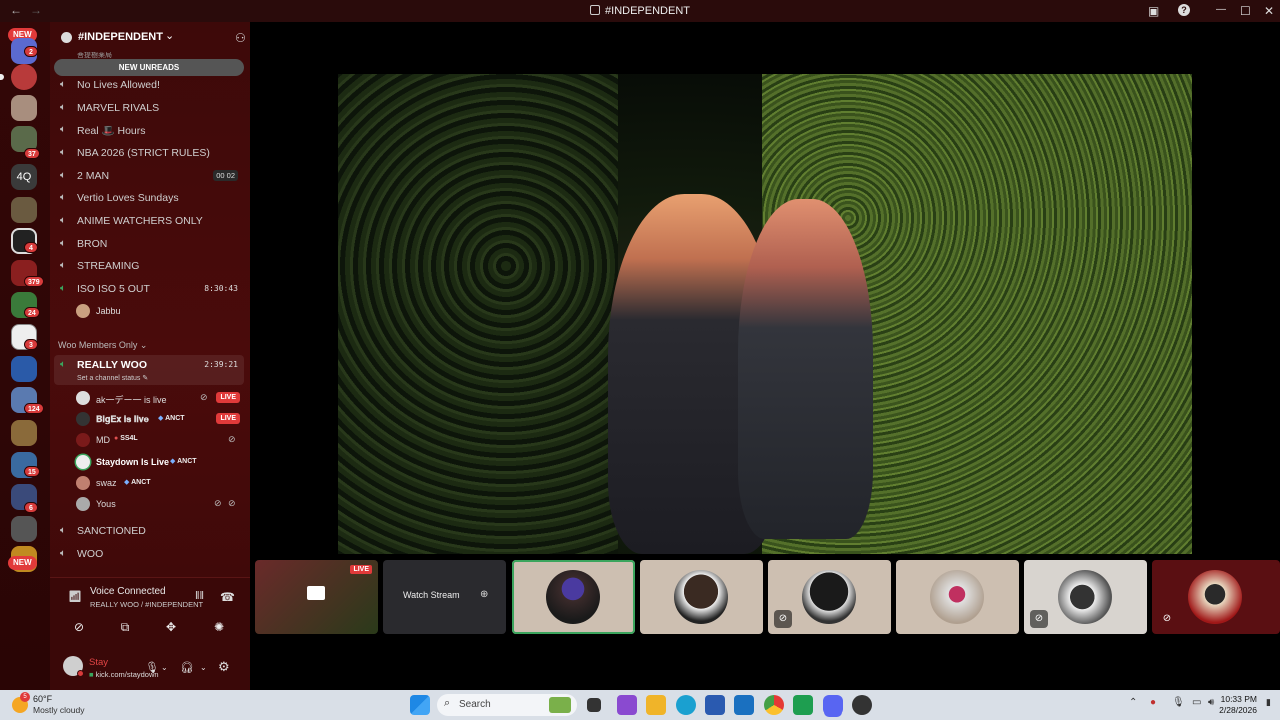 Image resolution: width=1280 pixels, height=720 pixels. Describe the element at coordinates (93, 176) in the screenshot. I see `channel-label: 2 MAN` at that location.